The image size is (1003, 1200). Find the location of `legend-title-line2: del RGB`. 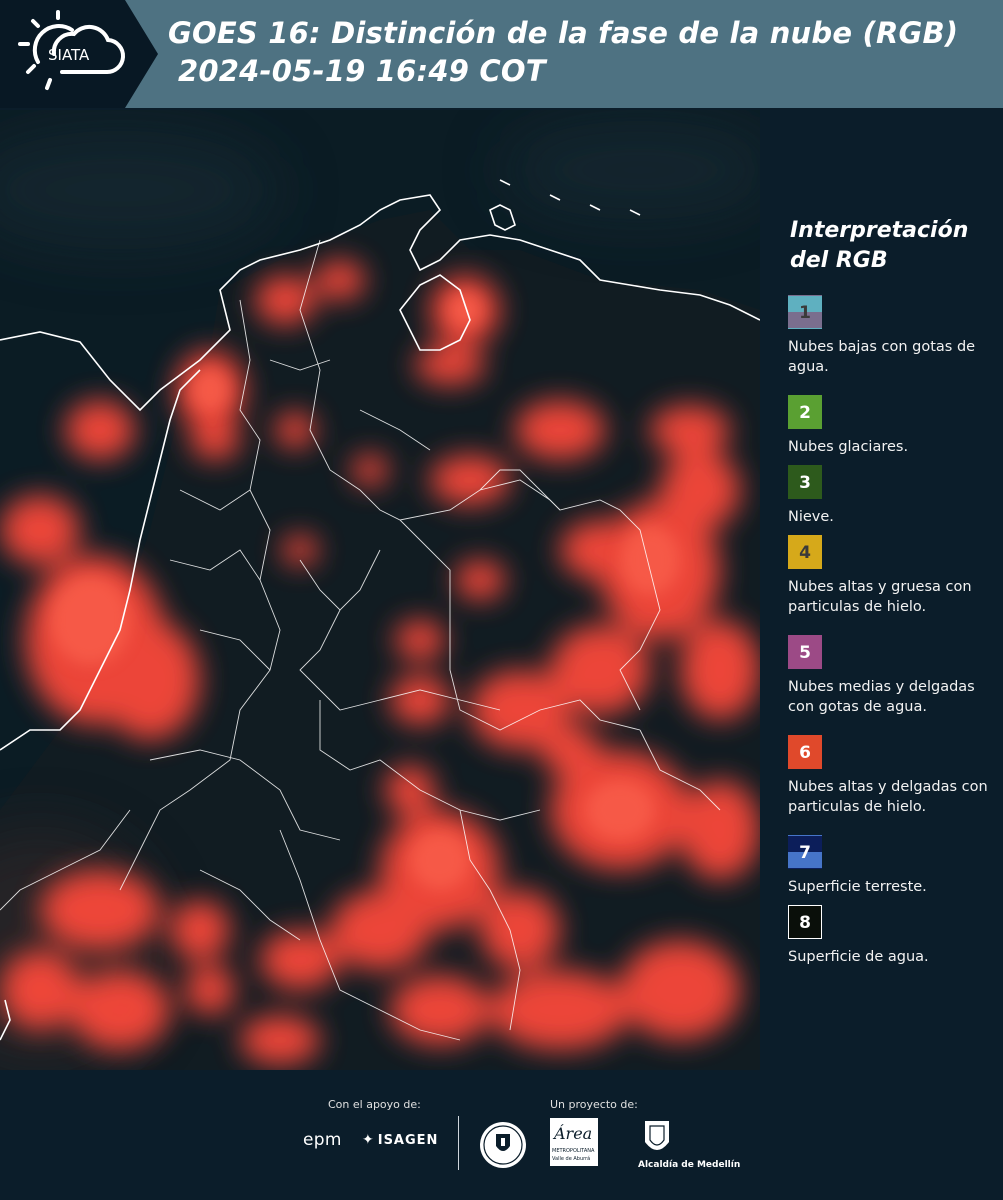

legend-title-line2: del RGB is located at coordinates (839, 260).